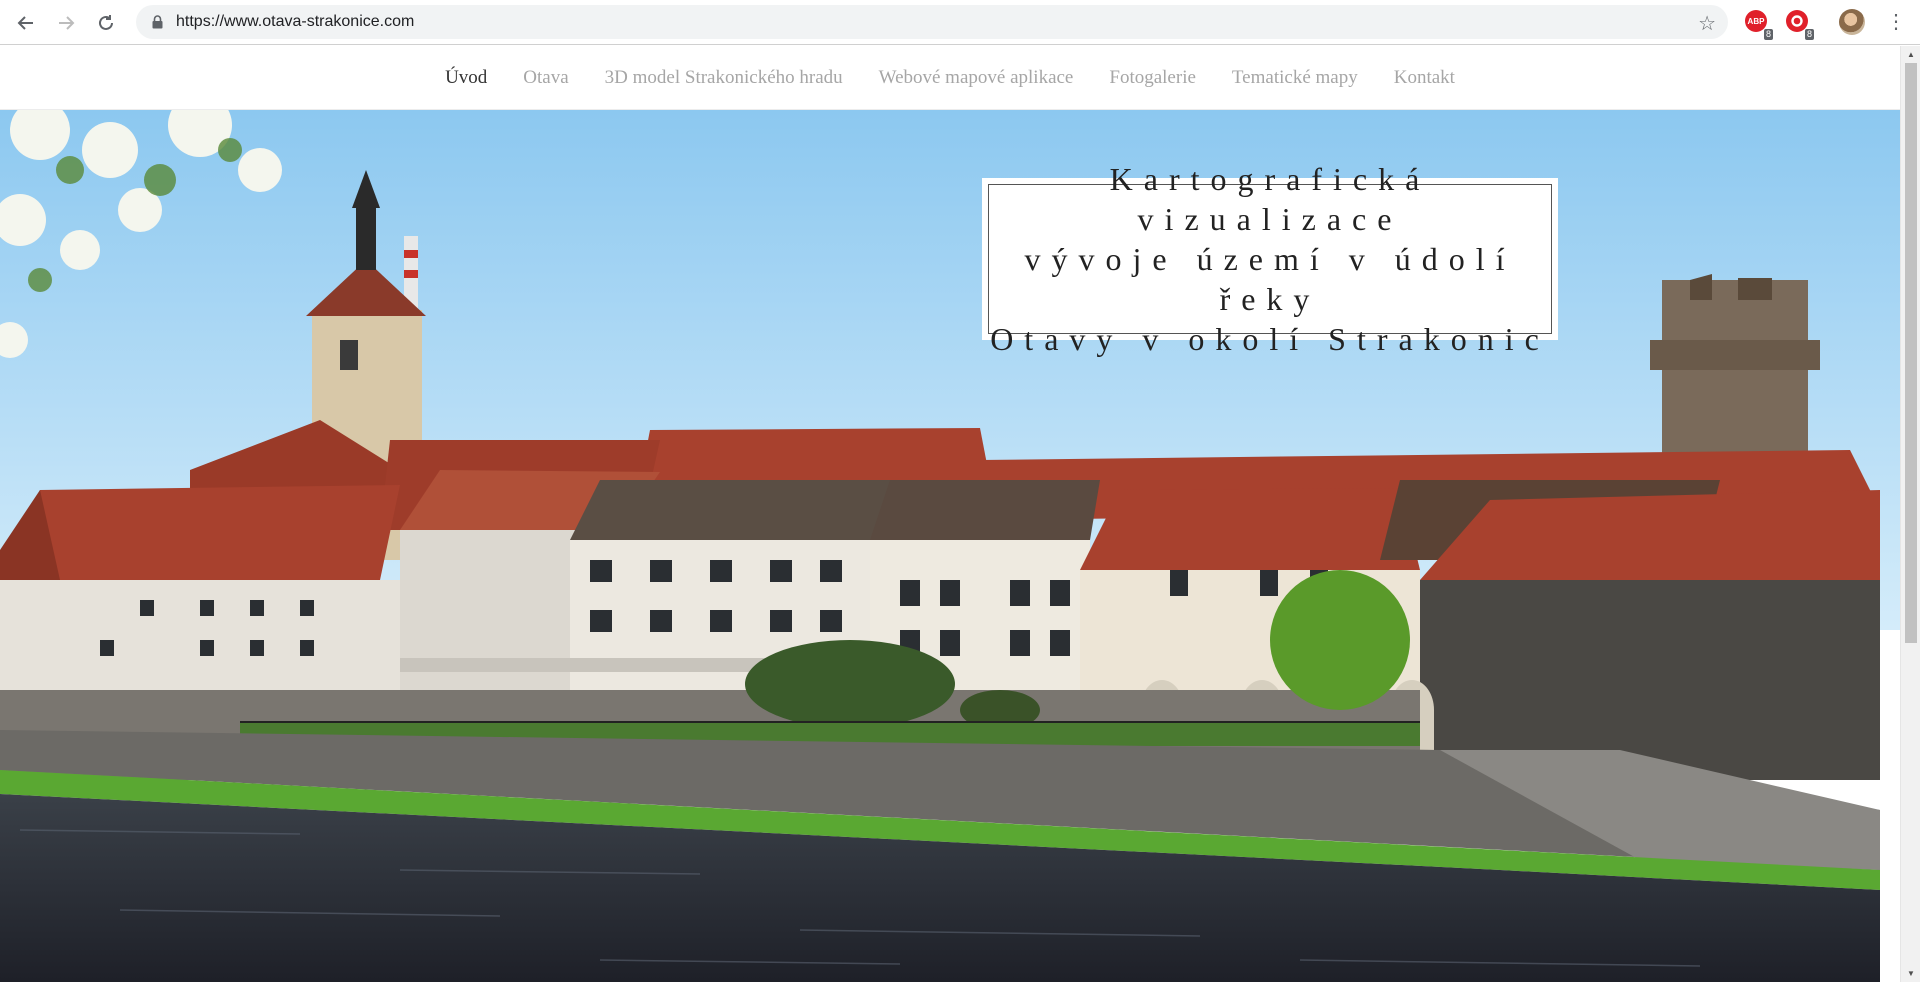  Describe the element at coordinates (976, 78) in the screenshot. I see `nav-item-web-map-apps: Webové mapové aplikace` at that location.